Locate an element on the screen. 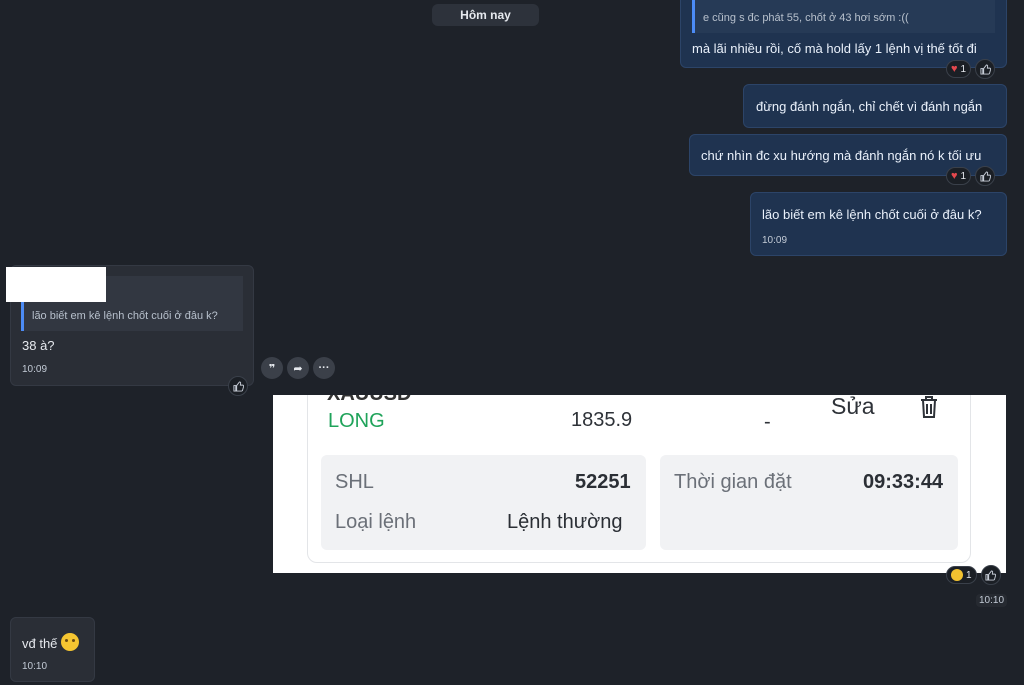  more-options-button: ··· is located at coordinates (324, 368).